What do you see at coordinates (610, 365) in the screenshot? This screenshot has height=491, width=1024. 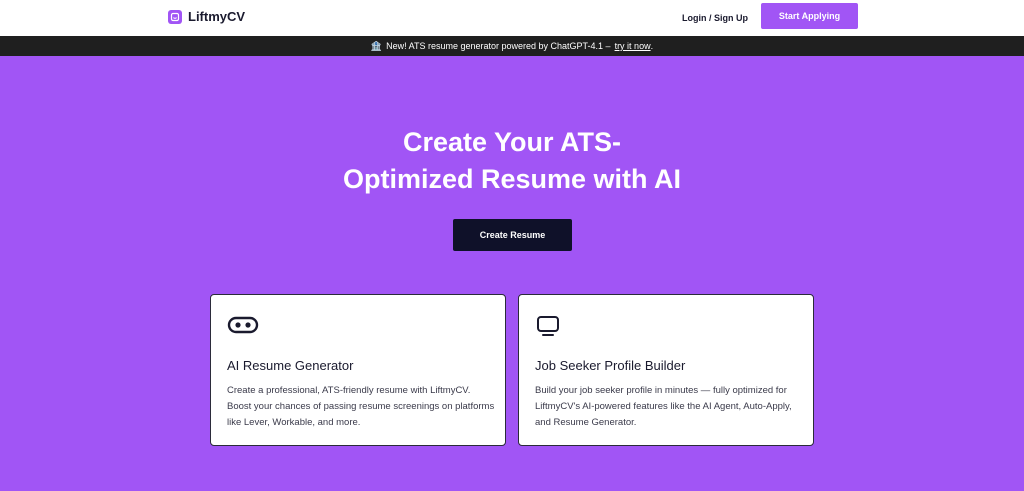 I see `card-title: Job Seeker Profile Builder` at bounding box center [610, 365].